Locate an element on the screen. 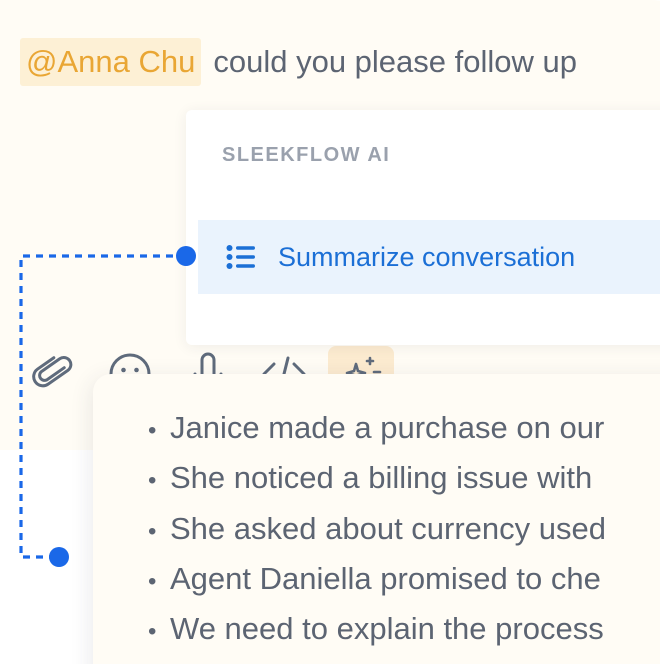 This screenshot has width=660, height=664. summarize-conversation-label: Summarize conversation is located at coordinates (427, 256).